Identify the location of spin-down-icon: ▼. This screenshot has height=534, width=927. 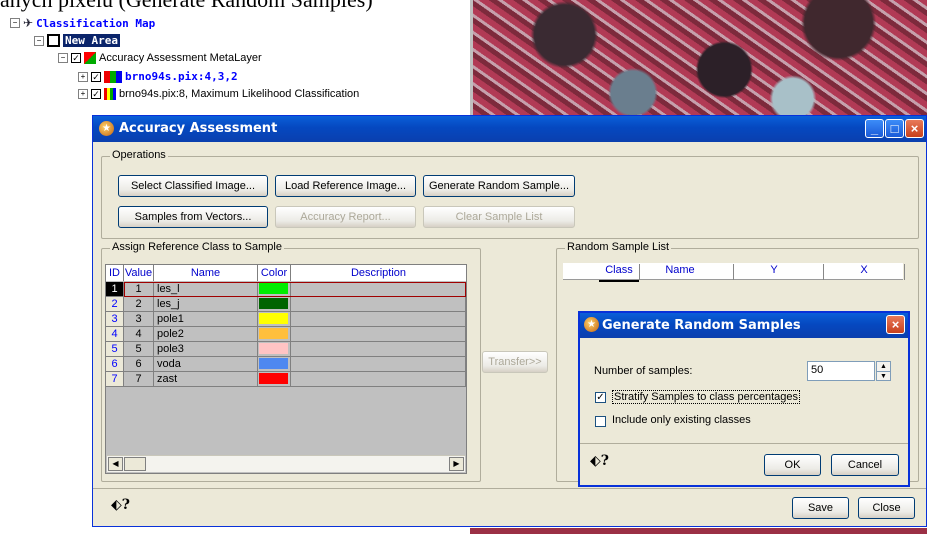
(883, 376).